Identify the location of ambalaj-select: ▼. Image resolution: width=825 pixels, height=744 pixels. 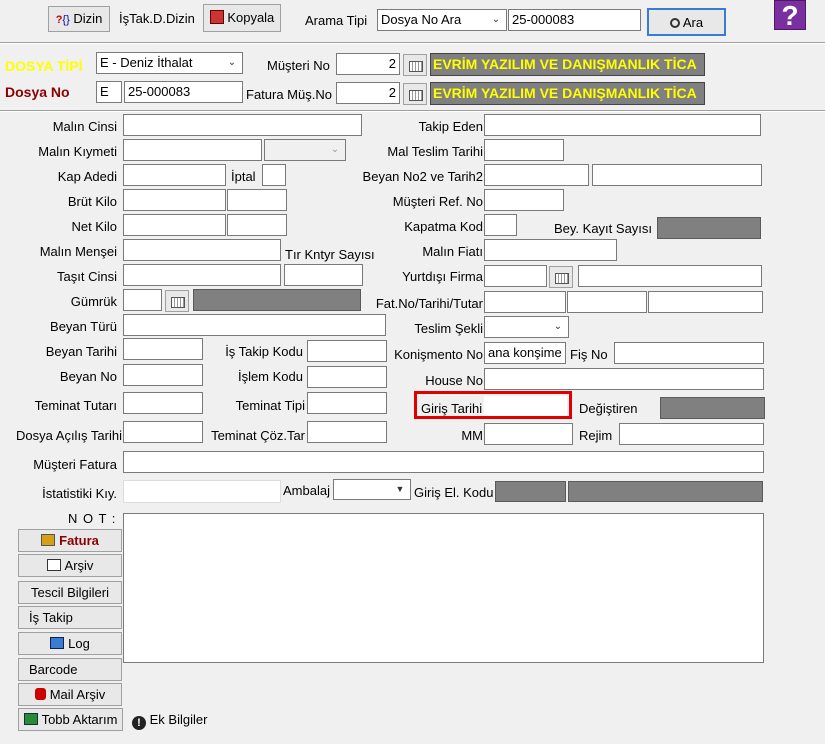
(372, 489).